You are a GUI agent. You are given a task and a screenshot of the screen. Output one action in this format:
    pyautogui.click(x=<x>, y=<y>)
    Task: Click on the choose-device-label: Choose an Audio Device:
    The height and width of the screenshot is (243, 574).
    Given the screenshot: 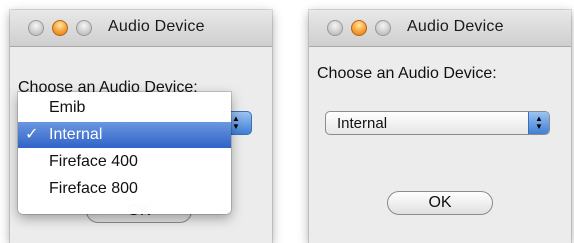 What is the action you would take?
    pyautogui.click(x=407, y=73)
    